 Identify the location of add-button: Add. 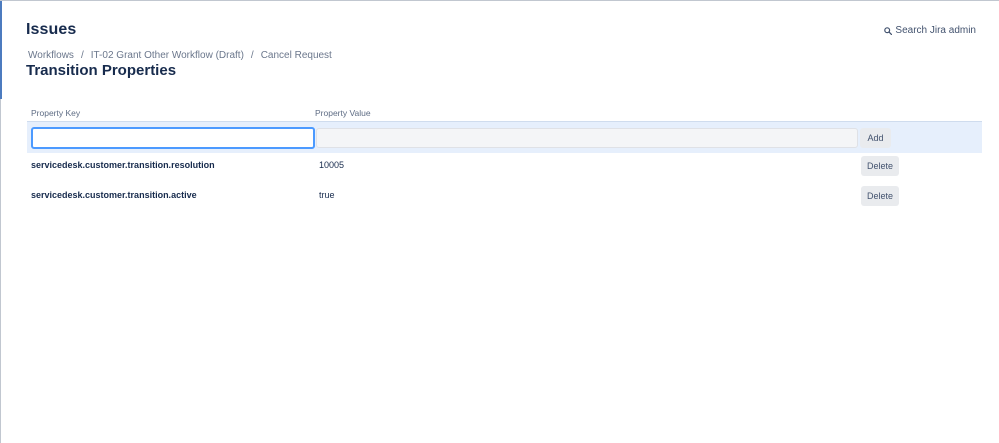
(875, 138).